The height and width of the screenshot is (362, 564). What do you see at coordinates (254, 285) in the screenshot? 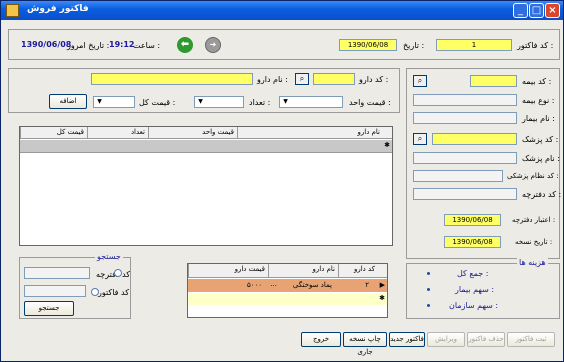
I see `cell-drug-price: ۵۰۰۰` at bounding box center [254, 285].